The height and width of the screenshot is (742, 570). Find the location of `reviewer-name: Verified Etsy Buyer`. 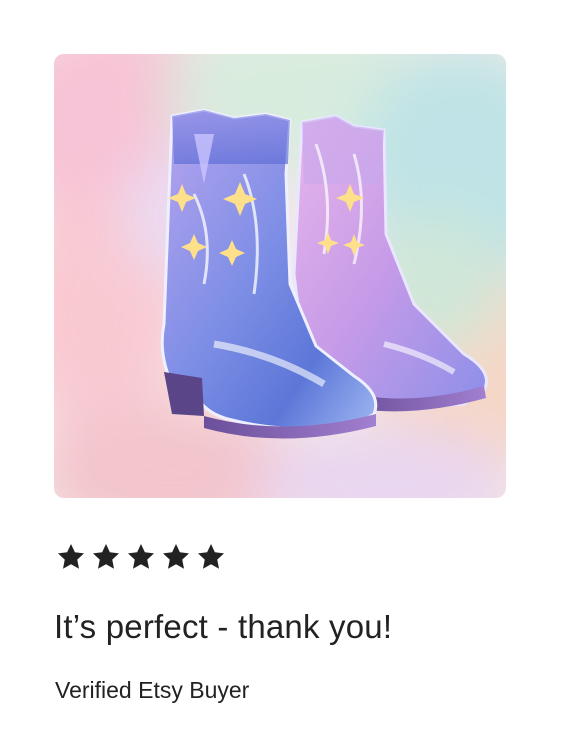

reviewer-name: Verified Etsy Buyer is located at coordinates (152, 690).